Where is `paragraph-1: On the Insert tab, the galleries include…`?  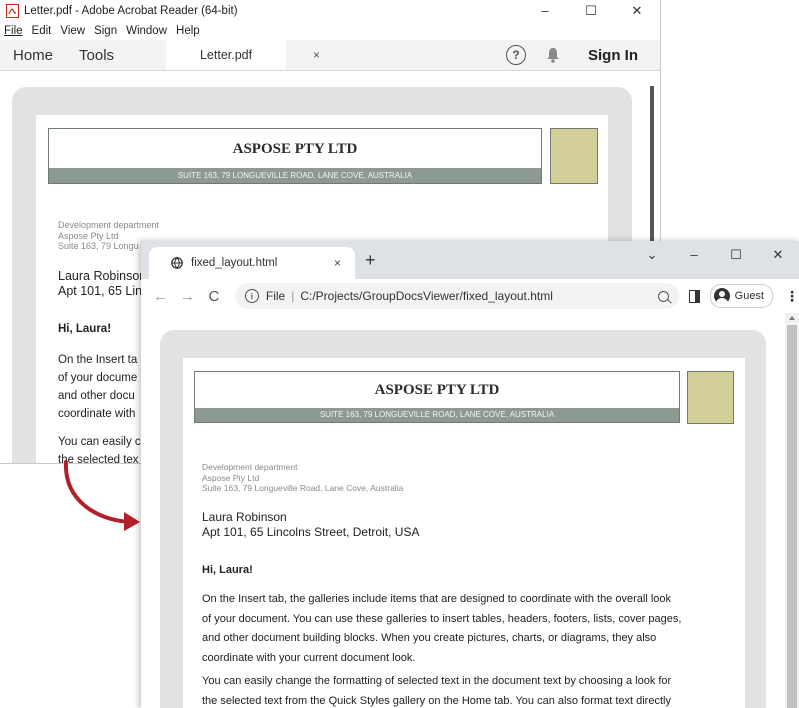
paragraph-1: On the Insert tab, the galleries include… is located at coordinates (441, 629).